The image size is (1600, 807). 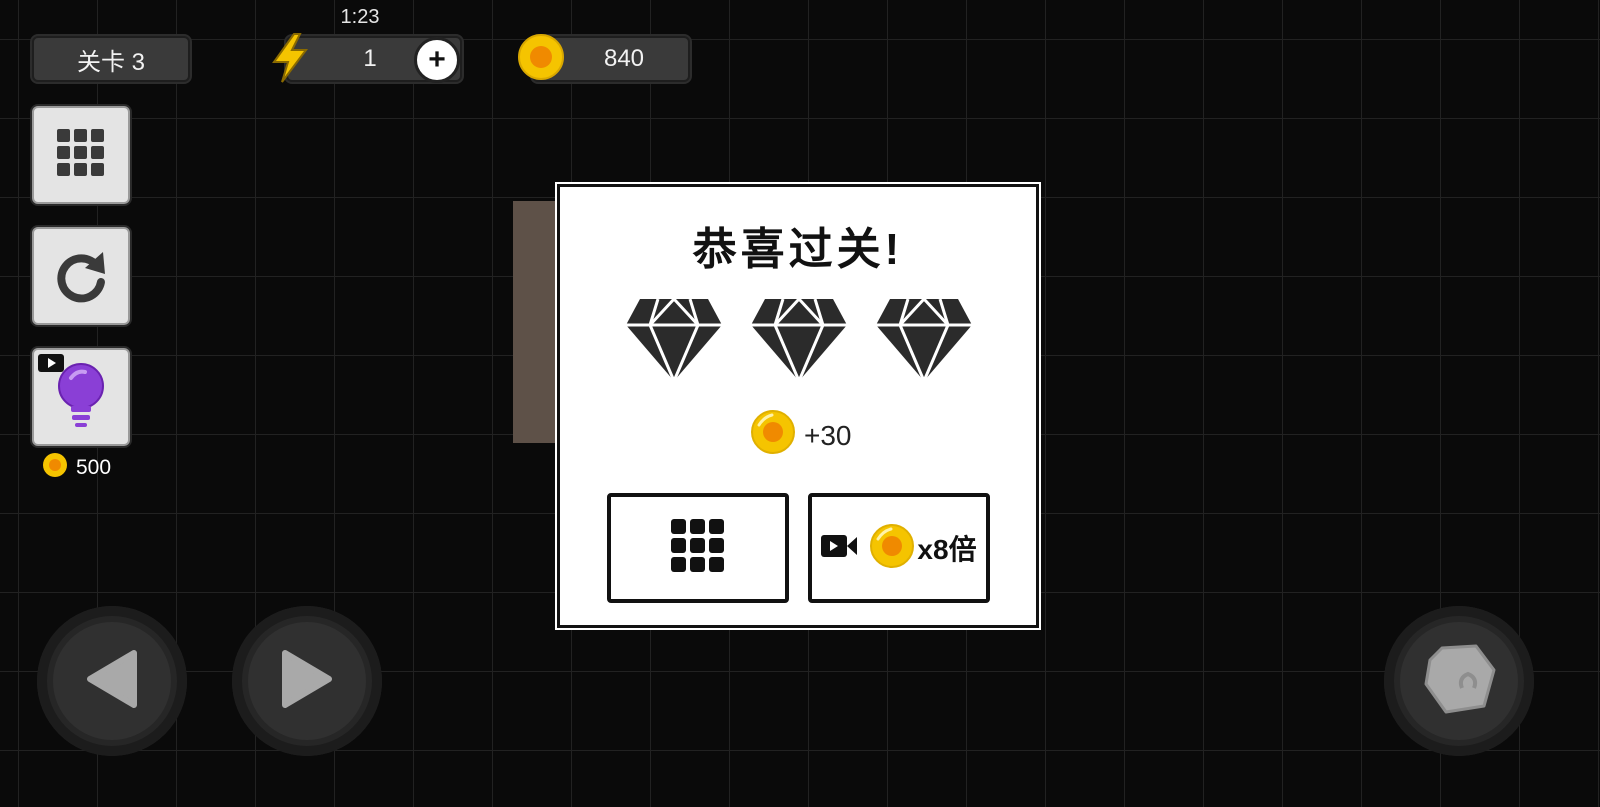 I want to click on add-energy-button: +, so click(x=437, y=60).